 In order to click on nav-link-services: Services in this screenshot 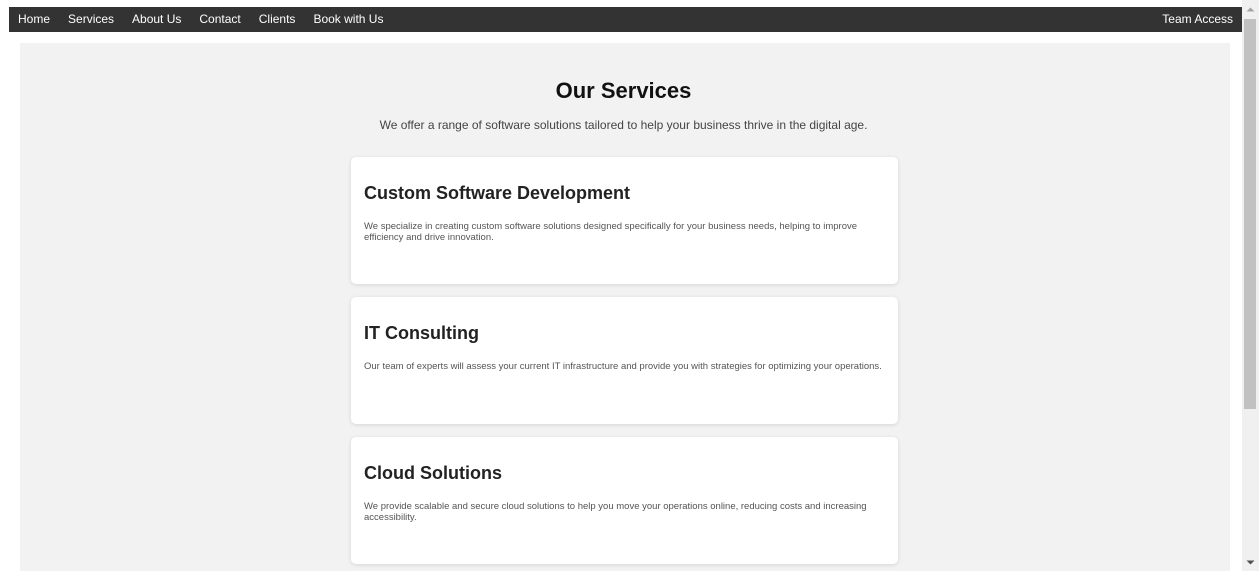, I will do `click(91, 19)`.